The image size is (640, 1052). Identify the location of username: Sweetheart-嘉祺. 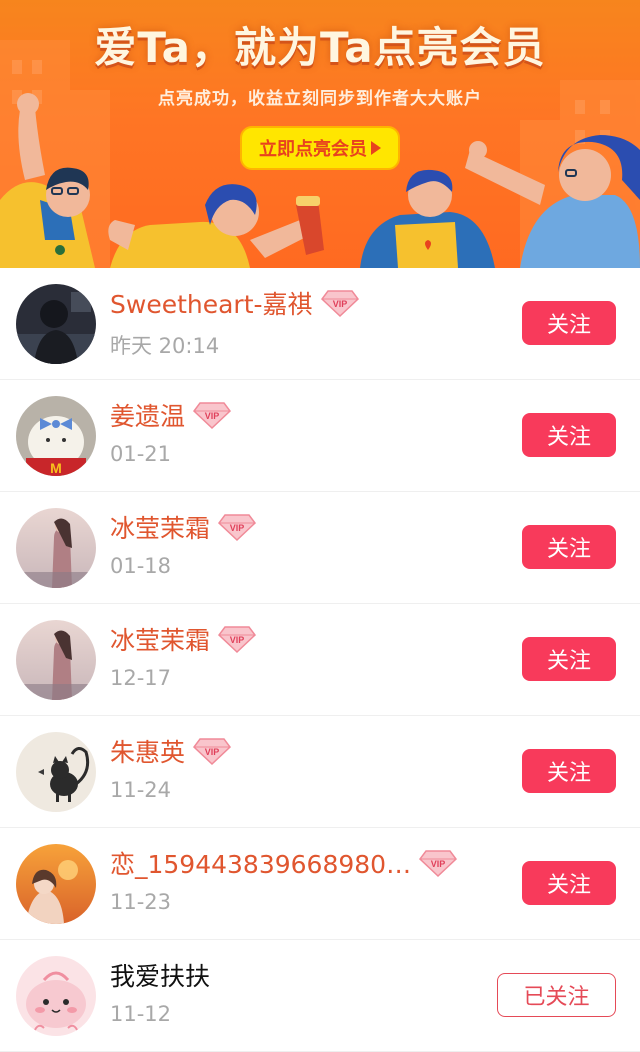
(211, 304).